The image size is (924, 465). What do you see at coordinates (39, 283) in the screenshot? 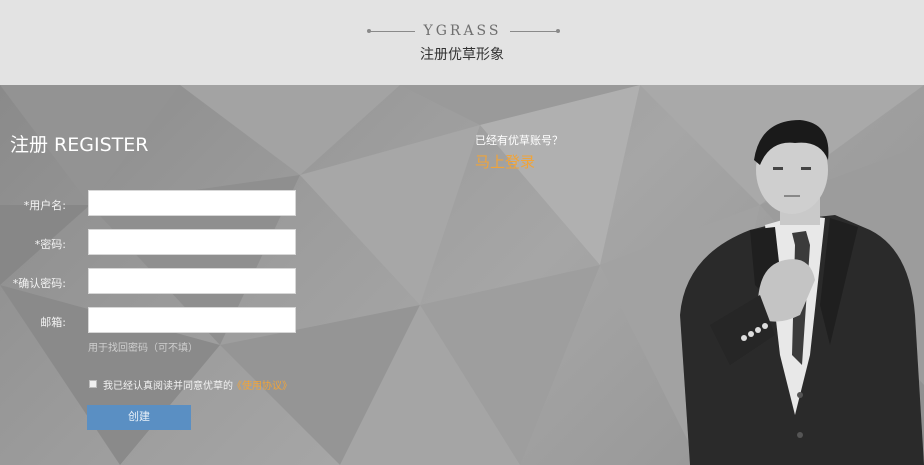
I see `confirm-password-label: *确认密码:` at bounding box center [39, 283].